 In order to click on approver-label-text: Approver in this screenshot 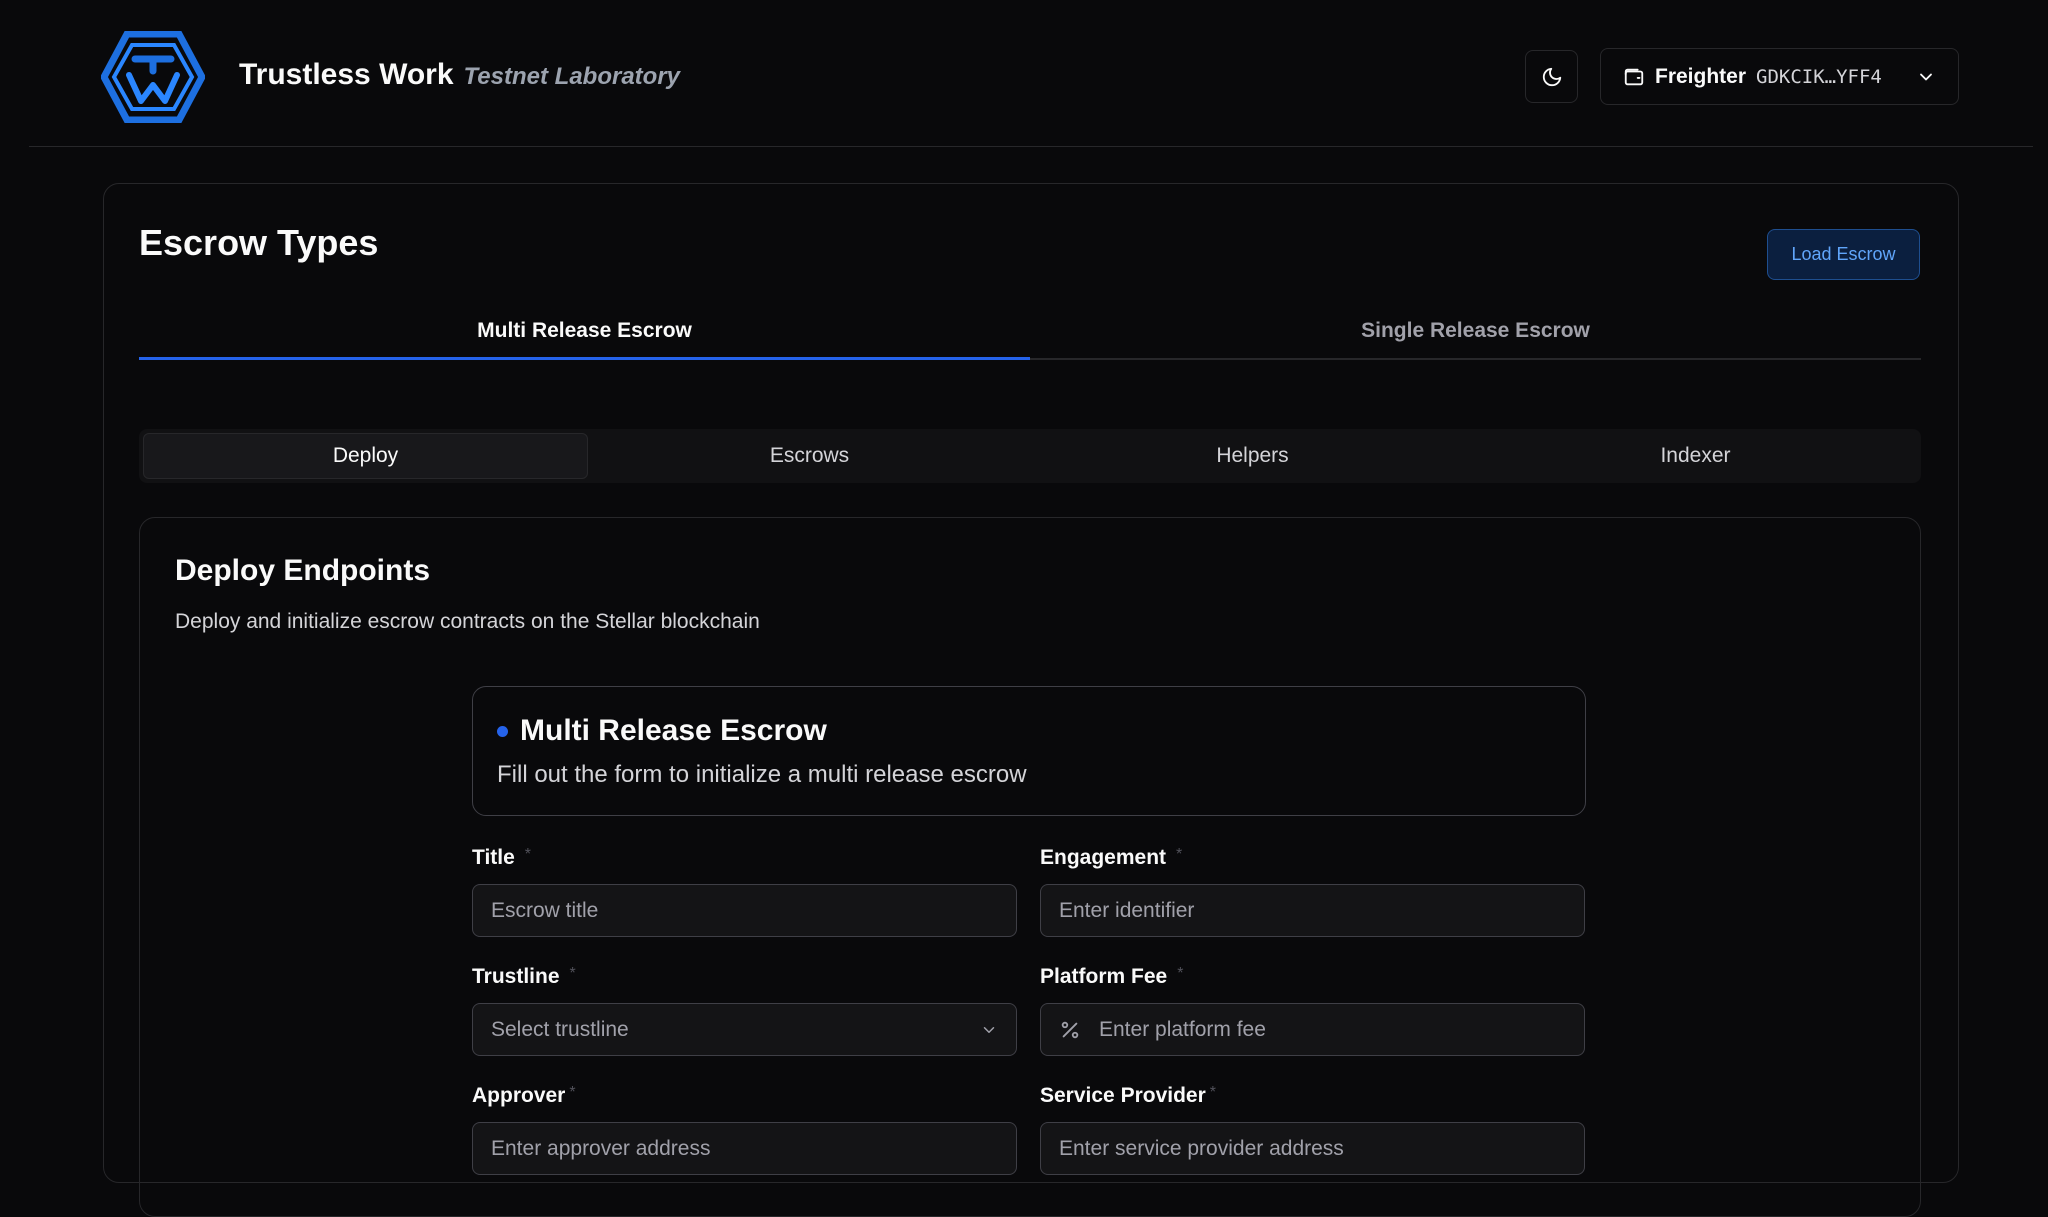, I will do `click(519, 1095)`.